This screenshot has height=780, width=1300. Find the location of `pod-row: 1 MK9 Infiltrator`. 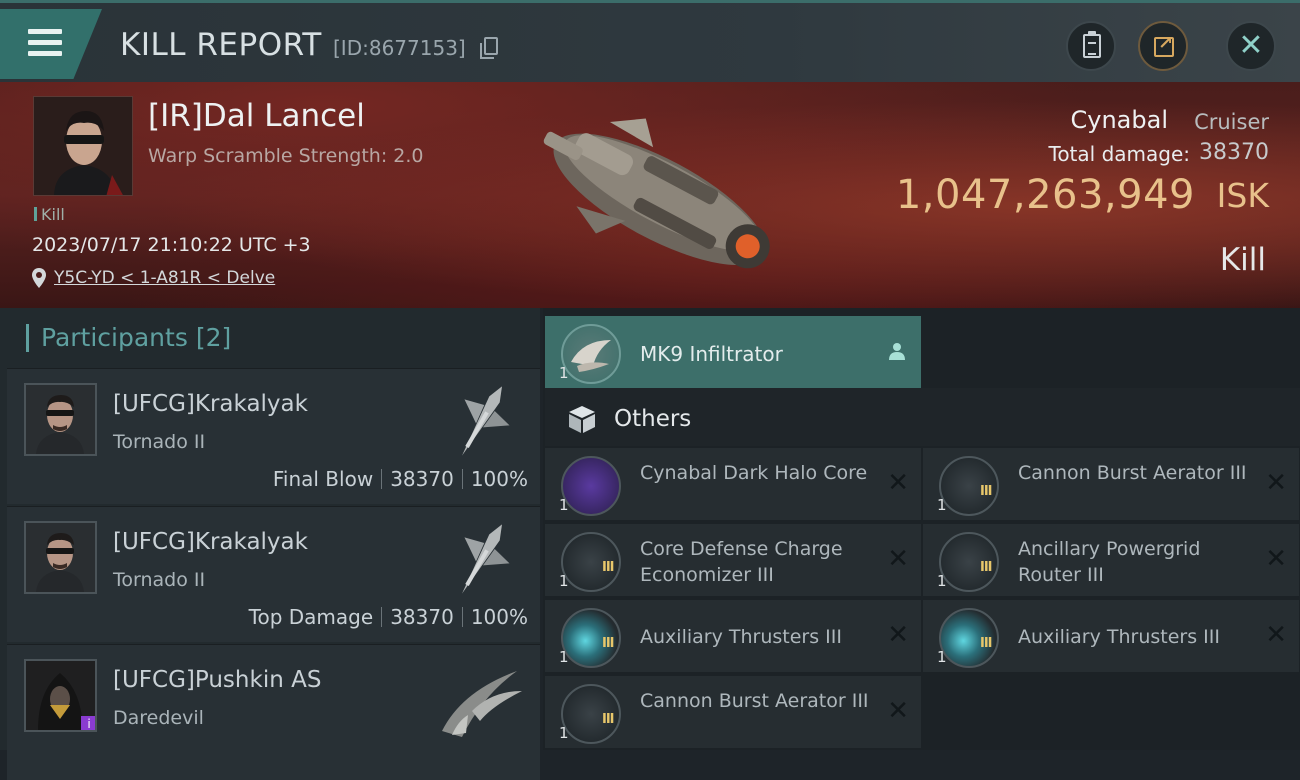

pod-row: 1 MK9 Infiltrator is located at coordinates (733, 352).